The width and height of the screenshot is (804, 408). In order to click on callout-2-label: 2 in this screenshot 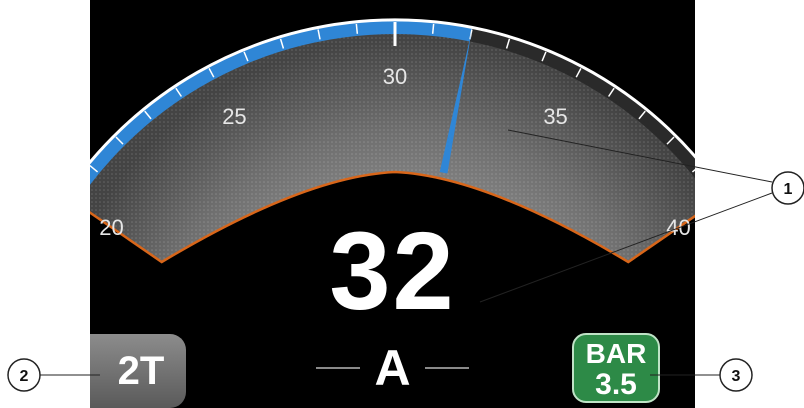, I will do `click(24, 376)`.